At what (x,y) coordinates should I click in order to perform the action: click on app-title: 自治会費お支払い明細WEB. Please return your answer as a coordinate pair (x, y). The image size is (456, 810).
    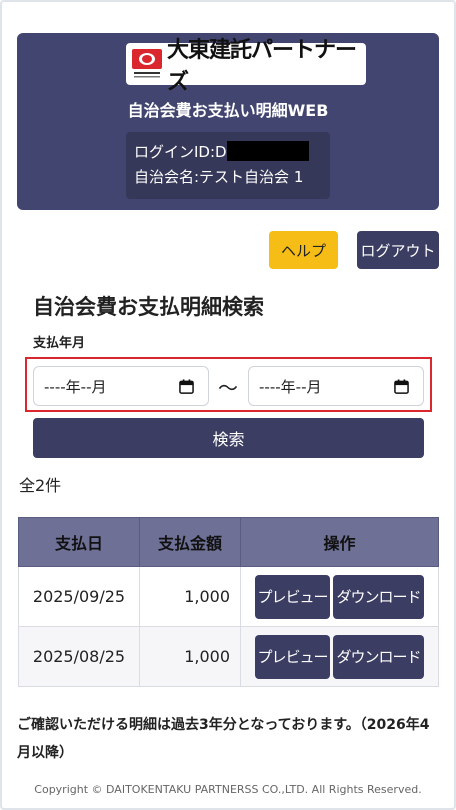
    Looking at the image, I should click on (228, 110).